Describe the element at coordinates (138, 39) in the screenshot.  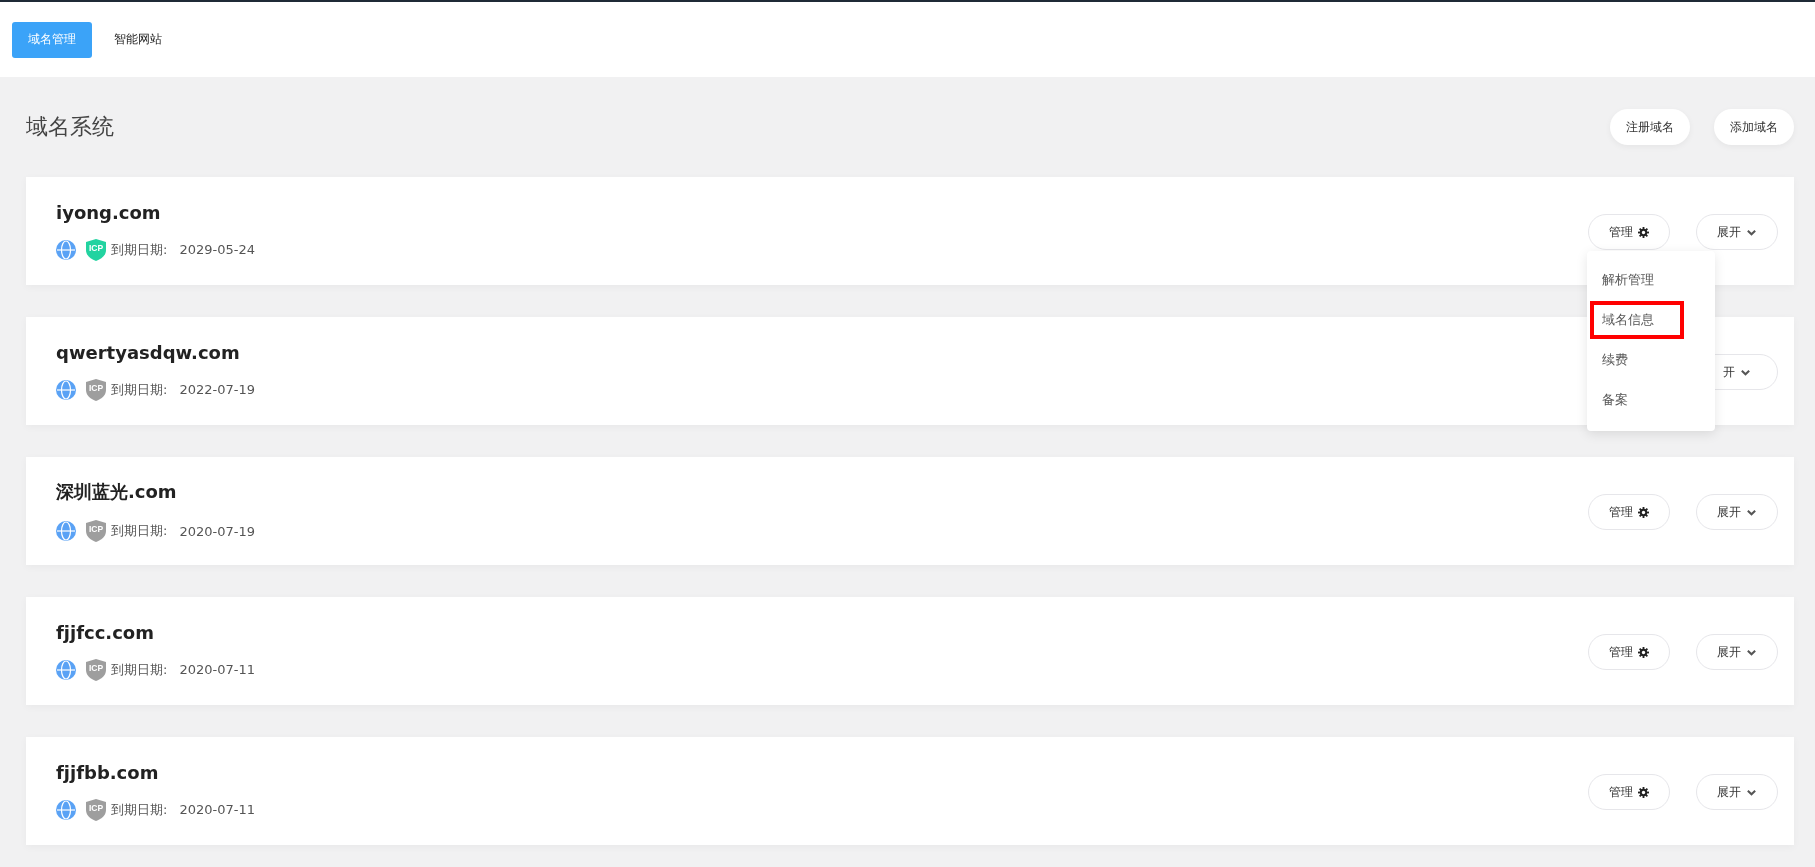
I see `tab: 智能网站` at that location.